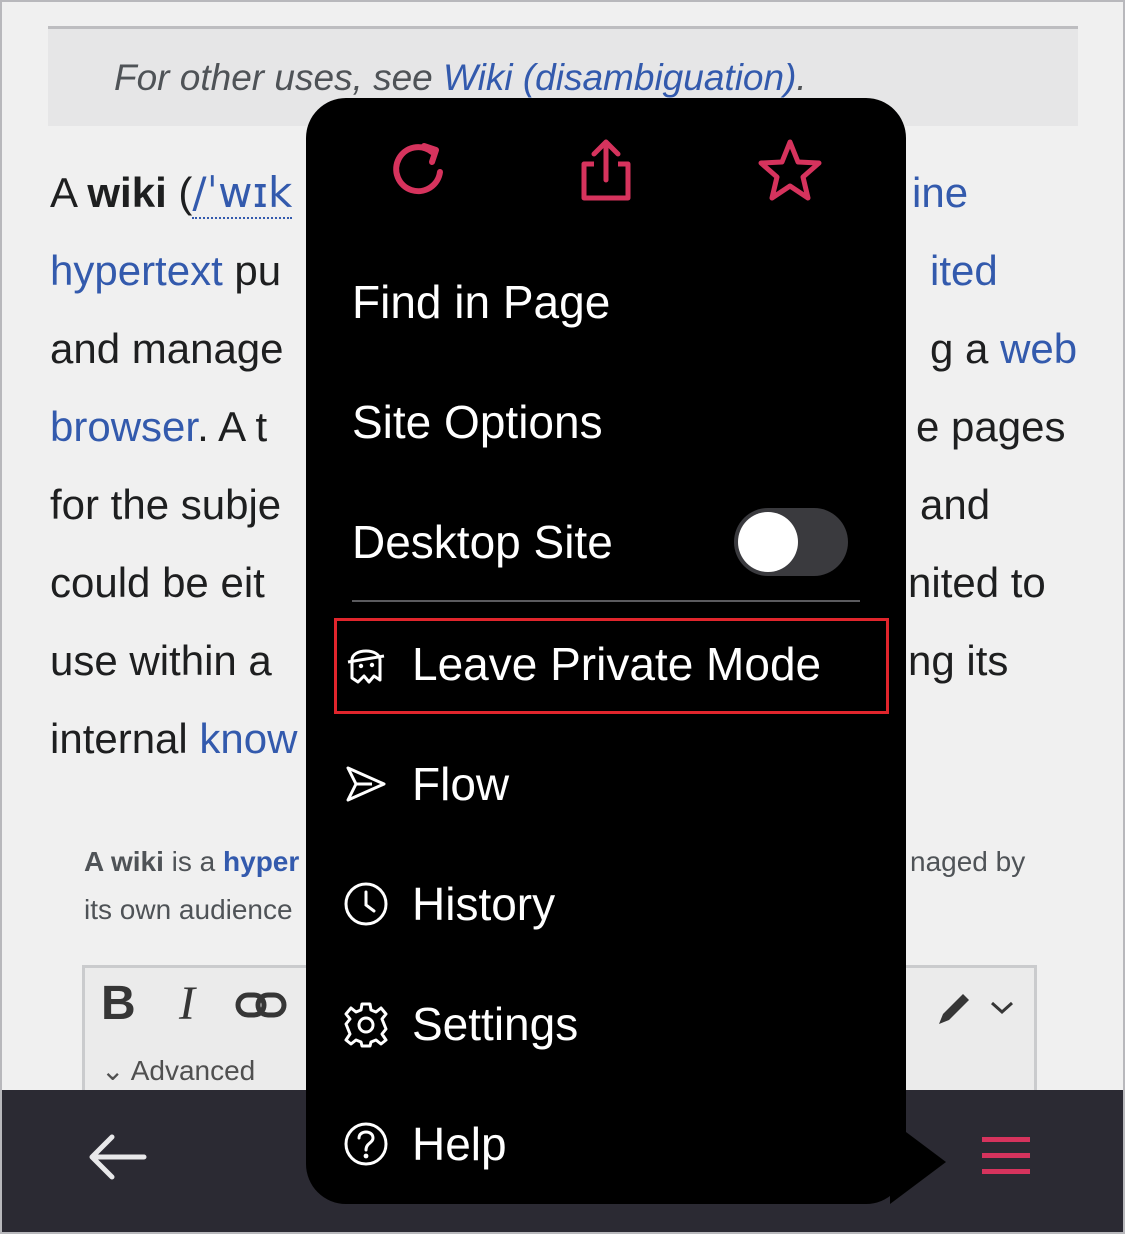  What do you see at coordinates (790, 170) in the screenshot?
I see `bookmark-star-icon` at bounding box center [790, 170].